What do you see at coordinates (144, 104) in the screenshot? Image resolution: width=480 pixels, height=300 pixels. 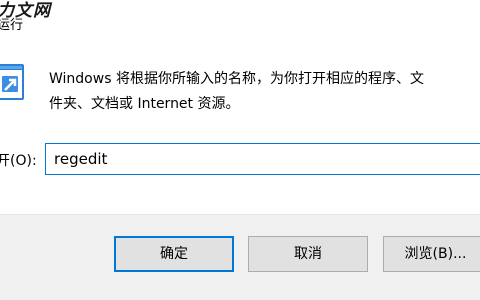 I see `description-line-2: 件夹、文档或 Internet 资源。` at bounding box center [144, 104].